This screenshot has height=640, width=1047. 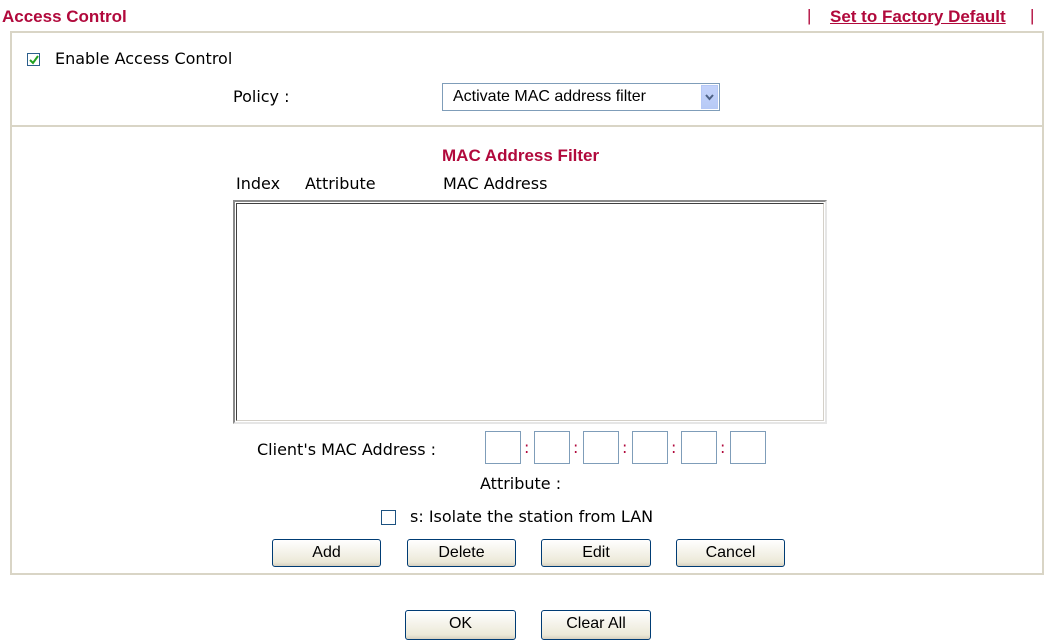 I want to click on chevron-down-icon, so click(x=709, y=97).